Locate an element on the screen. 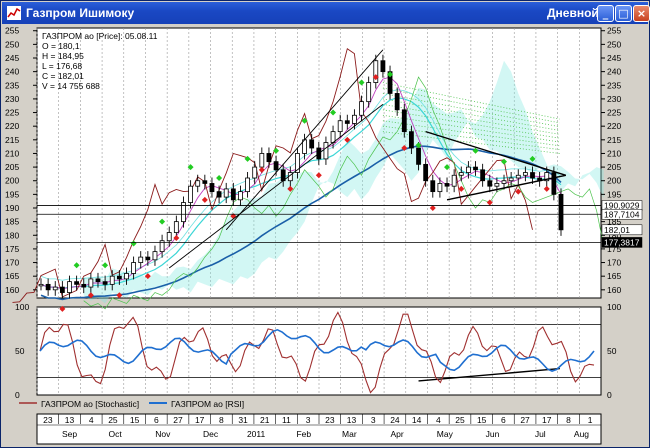  price-tag-label: 177,3817 is located at coordinates (622, 242).